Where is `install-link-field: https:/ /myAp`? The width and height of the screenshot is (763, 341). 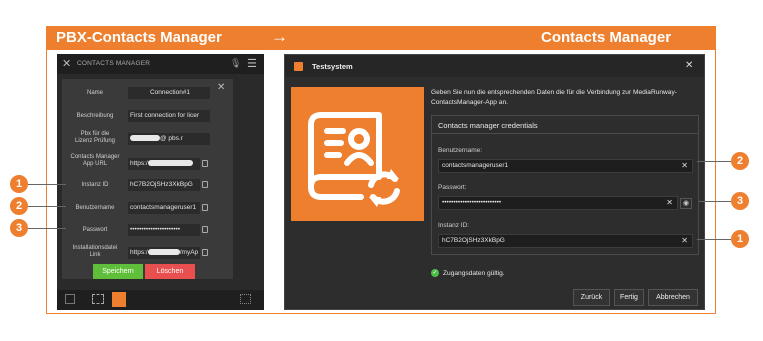
install-link-field: https:/ /myAp is located at coordinates (164, 253).